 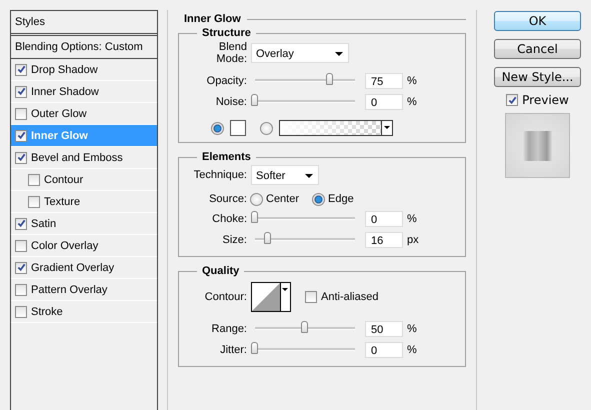 What do you see at coordinates (384, 240) in the screenshot?
I see `value-field: 16` at bounding box center [384, 240].